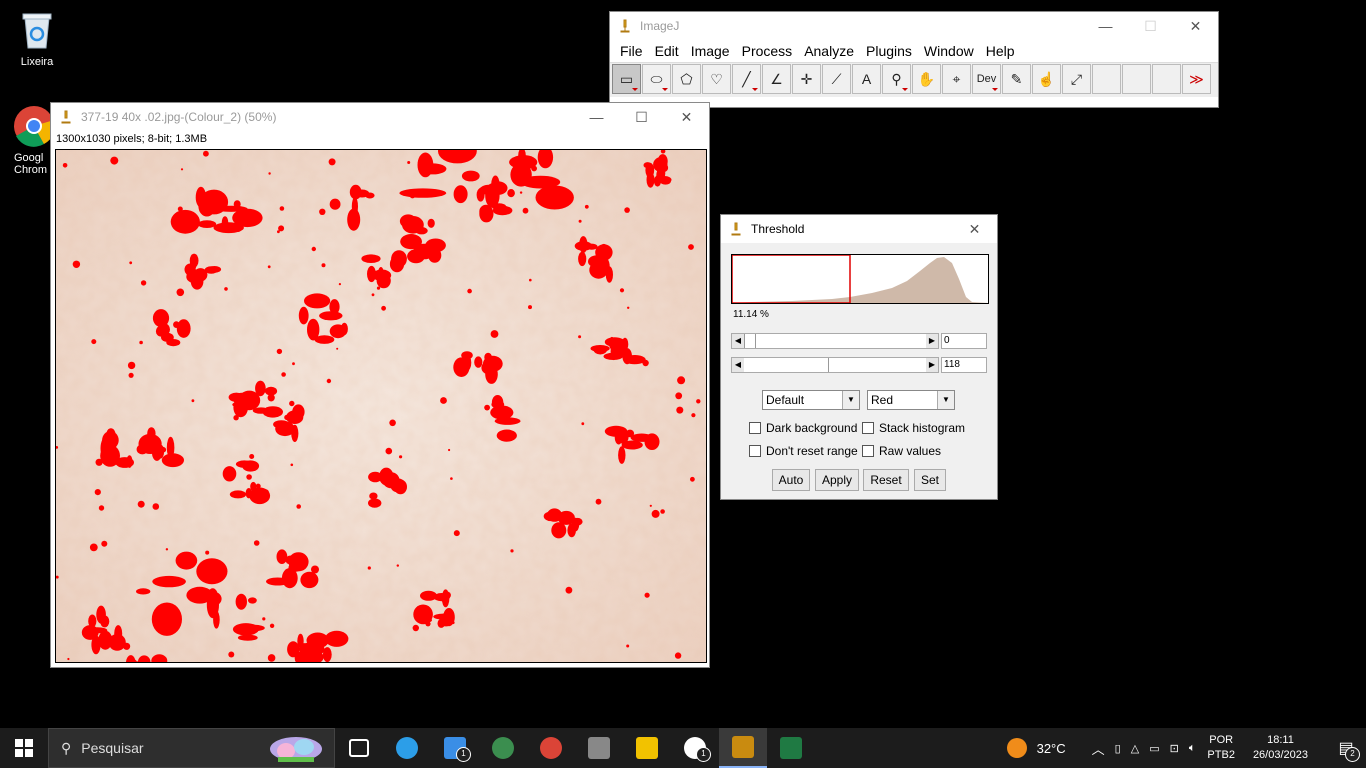  I want to click on auto-button: Auto, so click(791, 480).